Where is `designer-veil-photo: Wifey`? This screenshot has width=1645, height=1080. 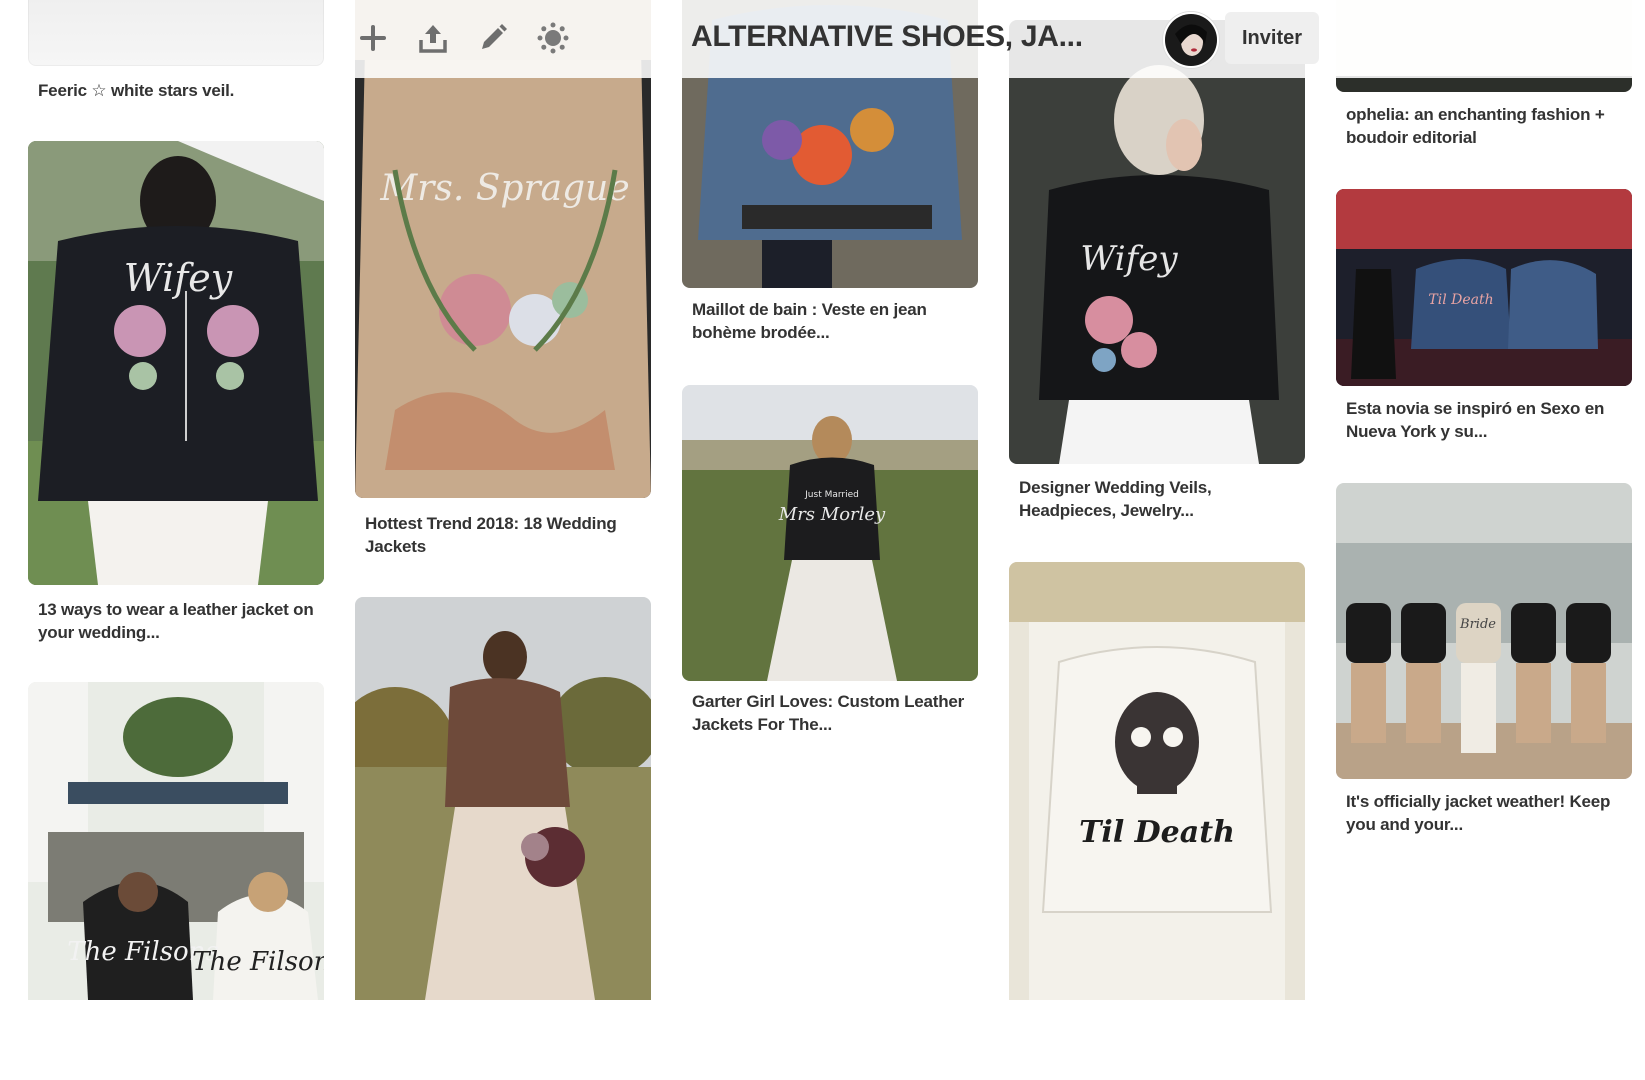
designer-veil-photo: Wifey is located at coordinates (1157, 242).